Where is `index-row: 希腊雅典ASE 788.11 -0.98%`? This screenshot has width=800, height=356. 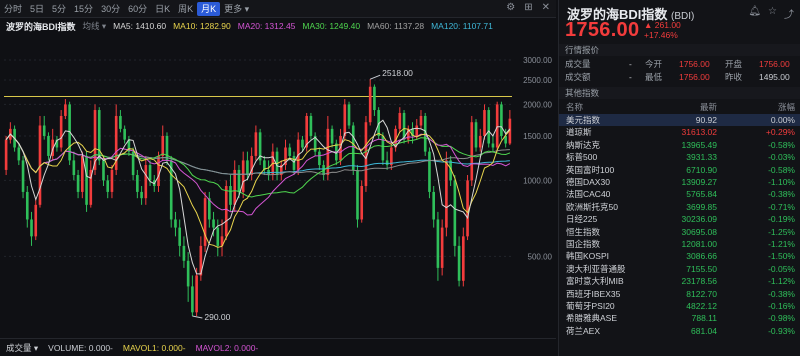
index-row: 希腊雅典ASE 788.11 -0.98% is located at coordinates (679, 318).